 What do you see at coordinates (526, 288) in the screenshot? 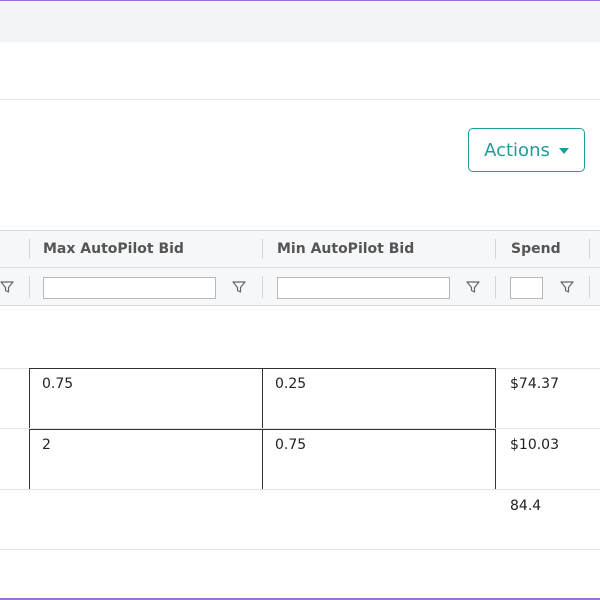
I see `spend-filter-input` at bounding box center [526, 288].